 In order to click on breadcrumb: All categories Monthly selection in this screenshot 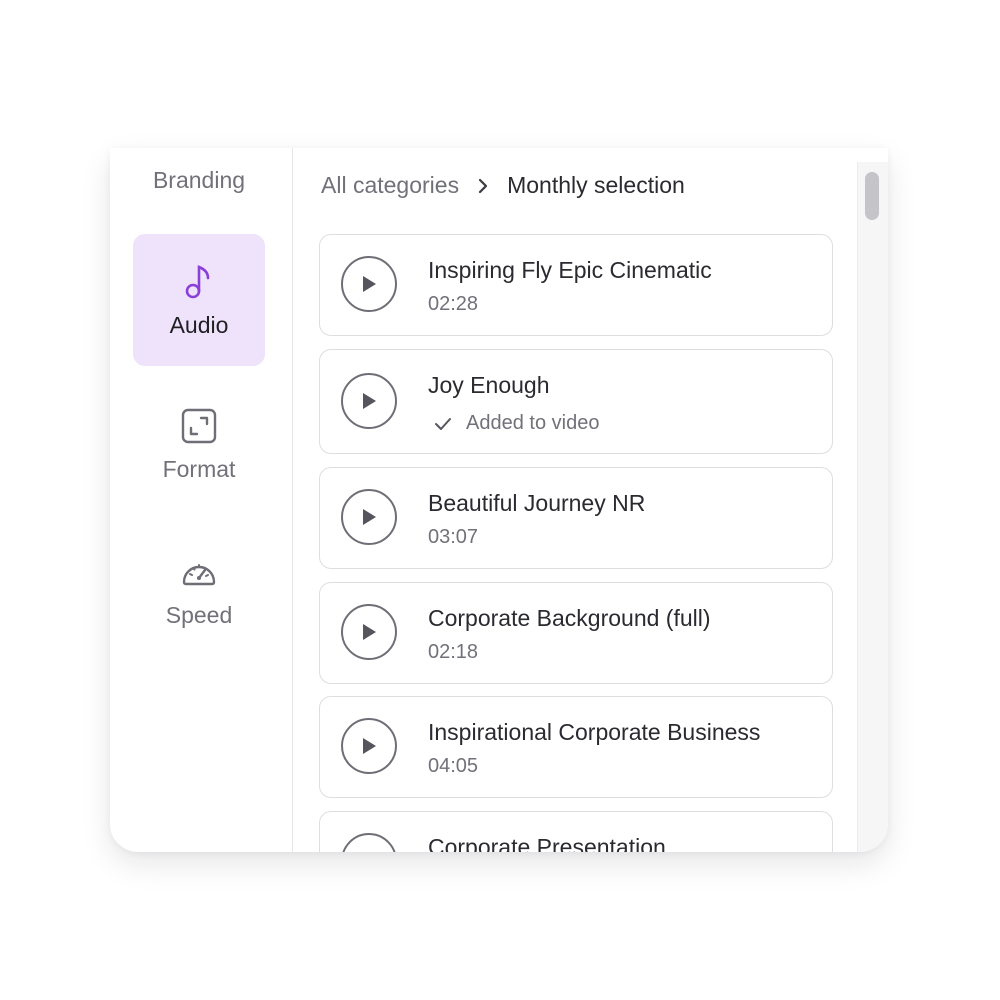, I will do `click(503, 185)`.